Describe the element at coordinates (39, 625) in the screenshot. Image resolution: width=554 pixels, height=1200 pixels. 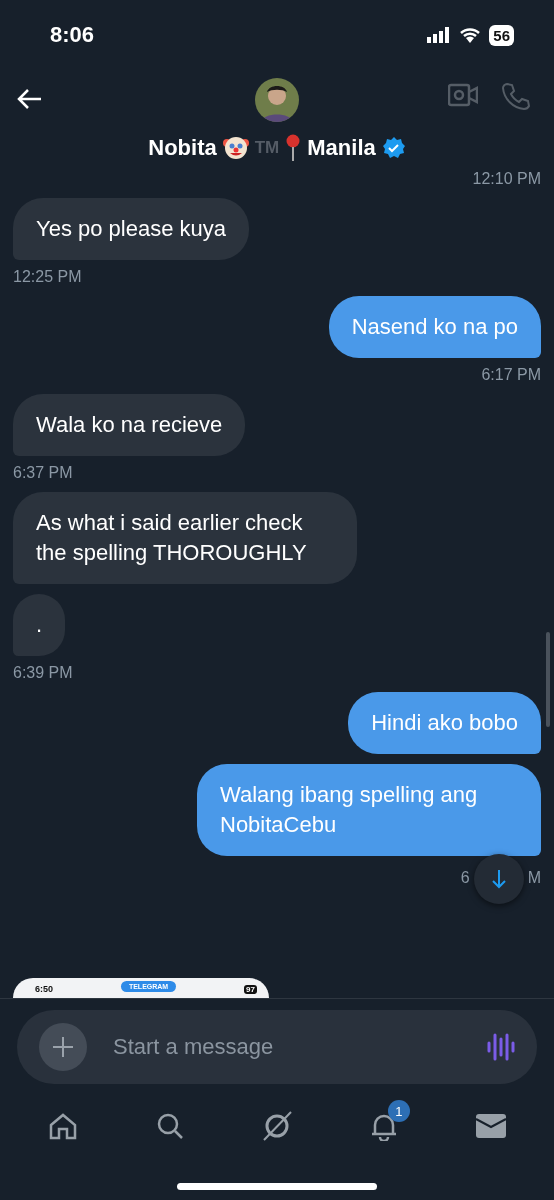
I see `message-bubble: .` at that location.